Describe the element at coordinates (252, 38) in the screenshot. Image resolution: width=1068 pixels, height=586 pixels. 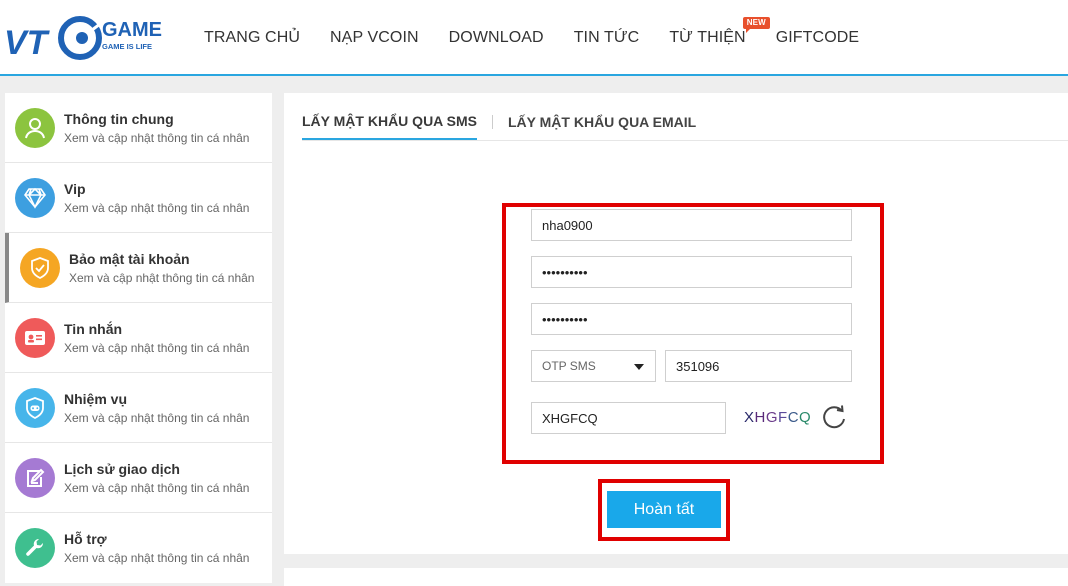
I see `nav-trang-chu: TRANG CHỦ` at that location.